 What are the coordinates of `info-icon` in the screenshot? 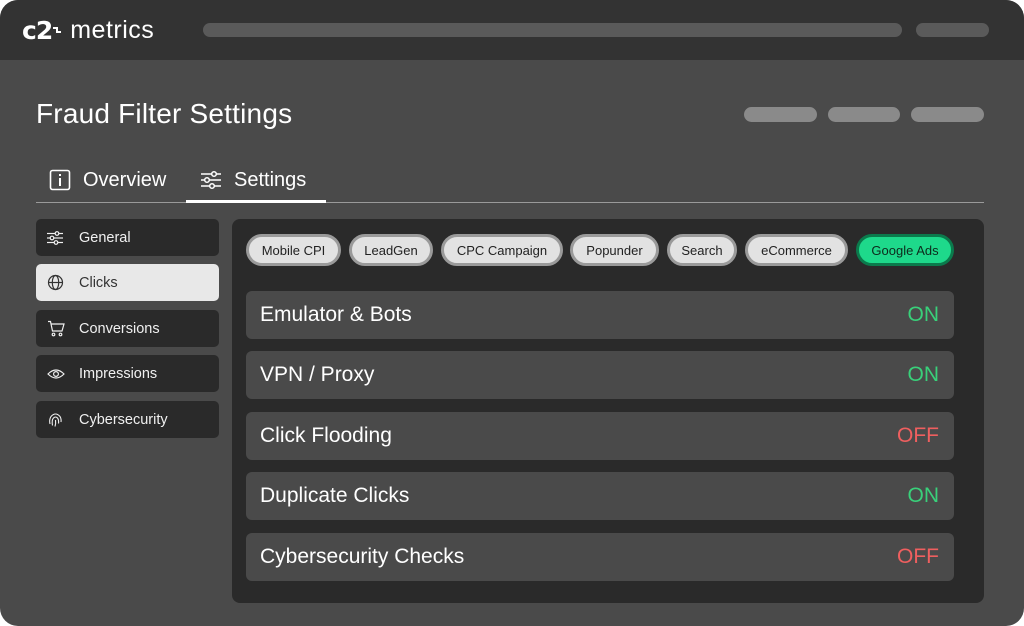 It's located at (60, 180).